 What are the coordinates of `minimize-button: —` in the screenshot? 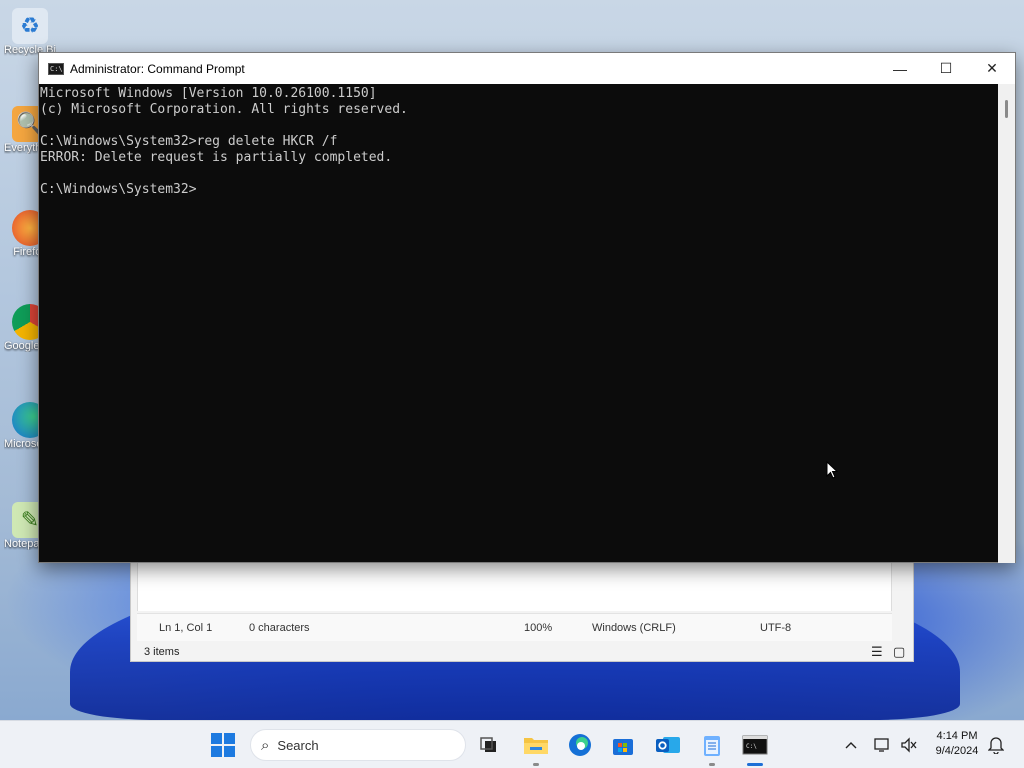 It's located at (900, 68).